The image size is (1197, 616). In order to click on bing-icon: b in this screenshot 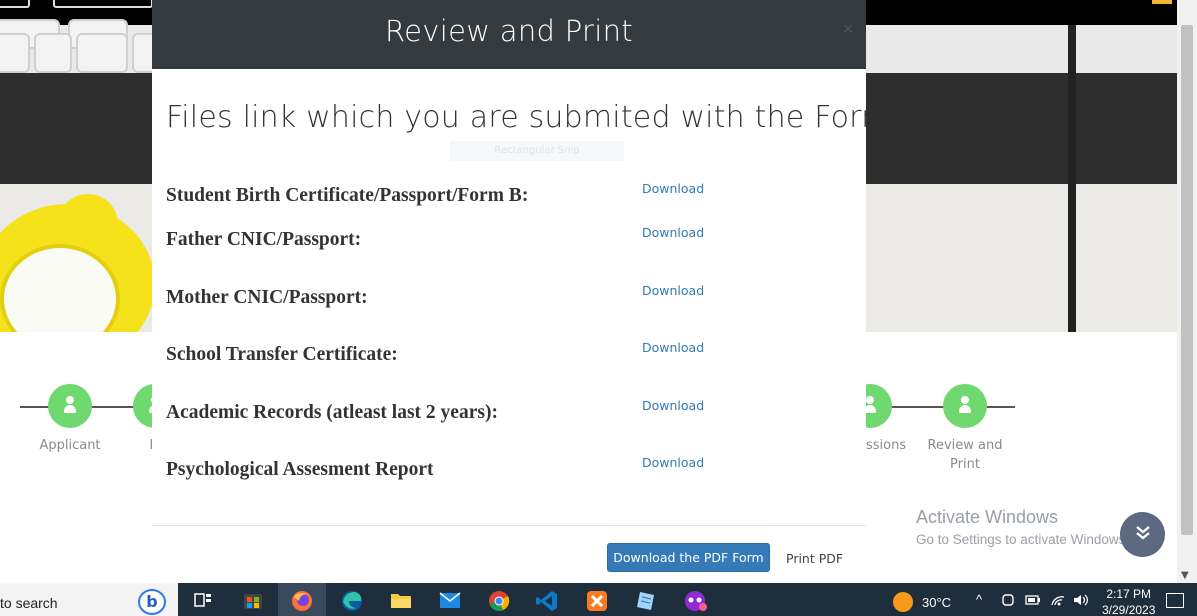, I will do `click(152, 602)`.